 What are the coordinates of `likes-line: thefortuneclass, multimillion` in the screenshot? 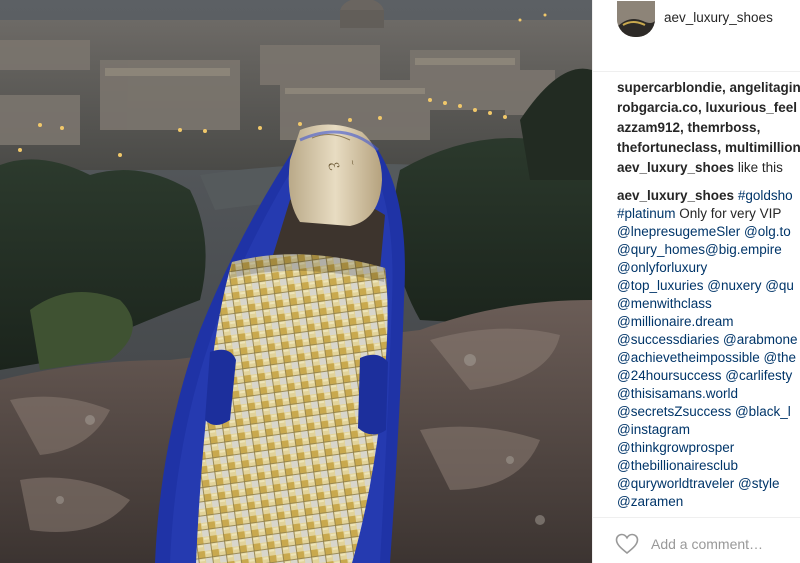 It's located at (708, 148).